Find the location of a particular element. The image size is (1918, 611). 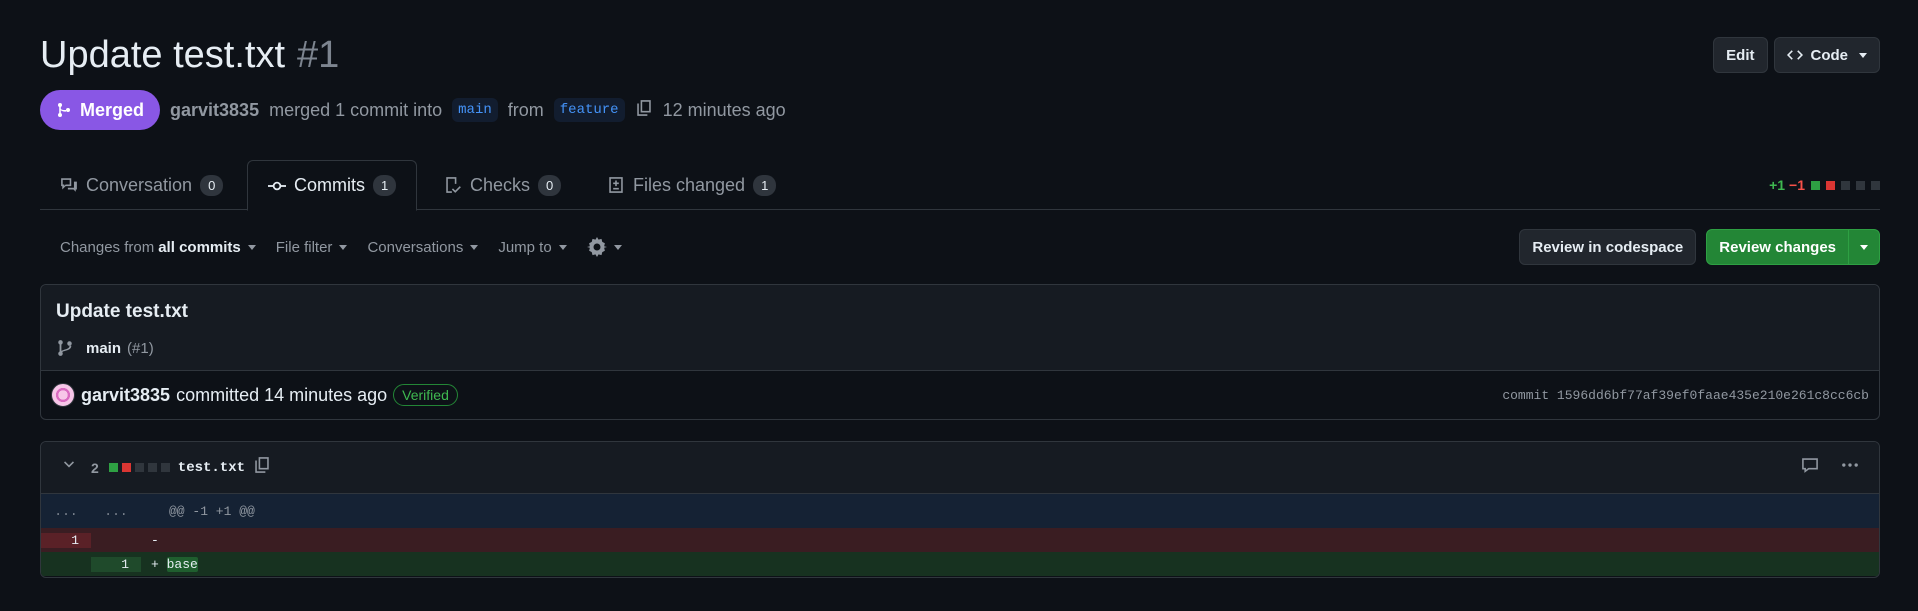

checklist-icon is located at coordinates (453, 185).